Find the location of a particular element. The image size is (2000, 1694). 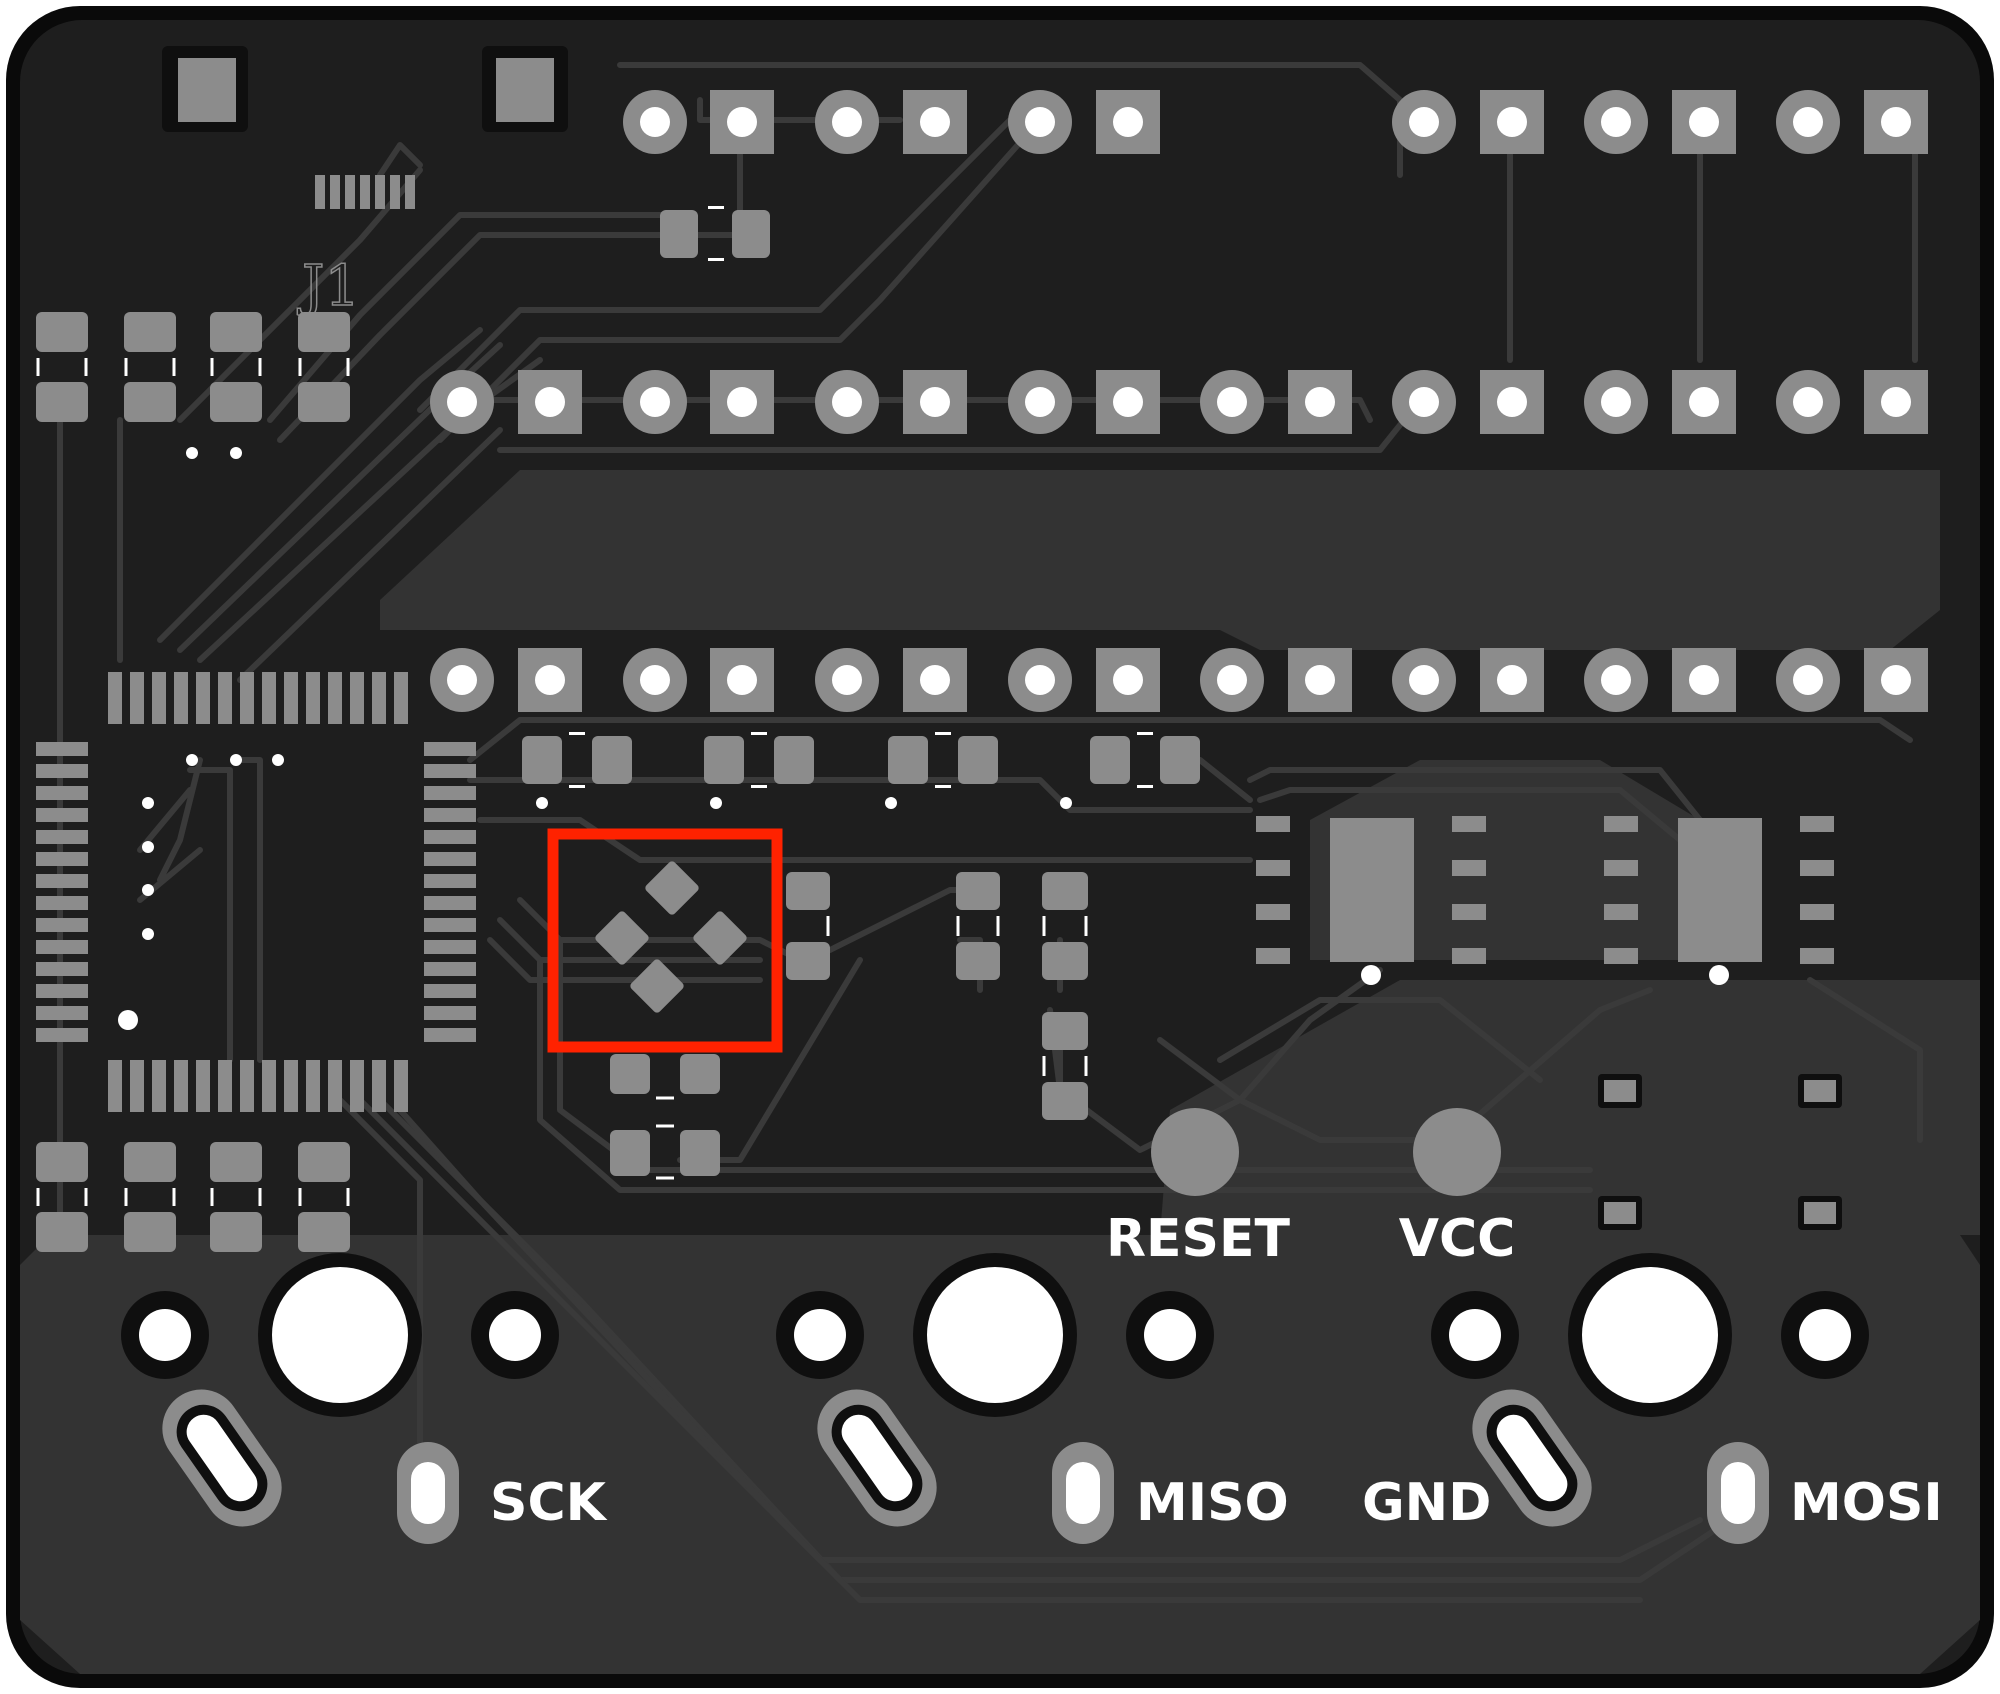

j1-reference: J1 is located at coordinates (328, 286).